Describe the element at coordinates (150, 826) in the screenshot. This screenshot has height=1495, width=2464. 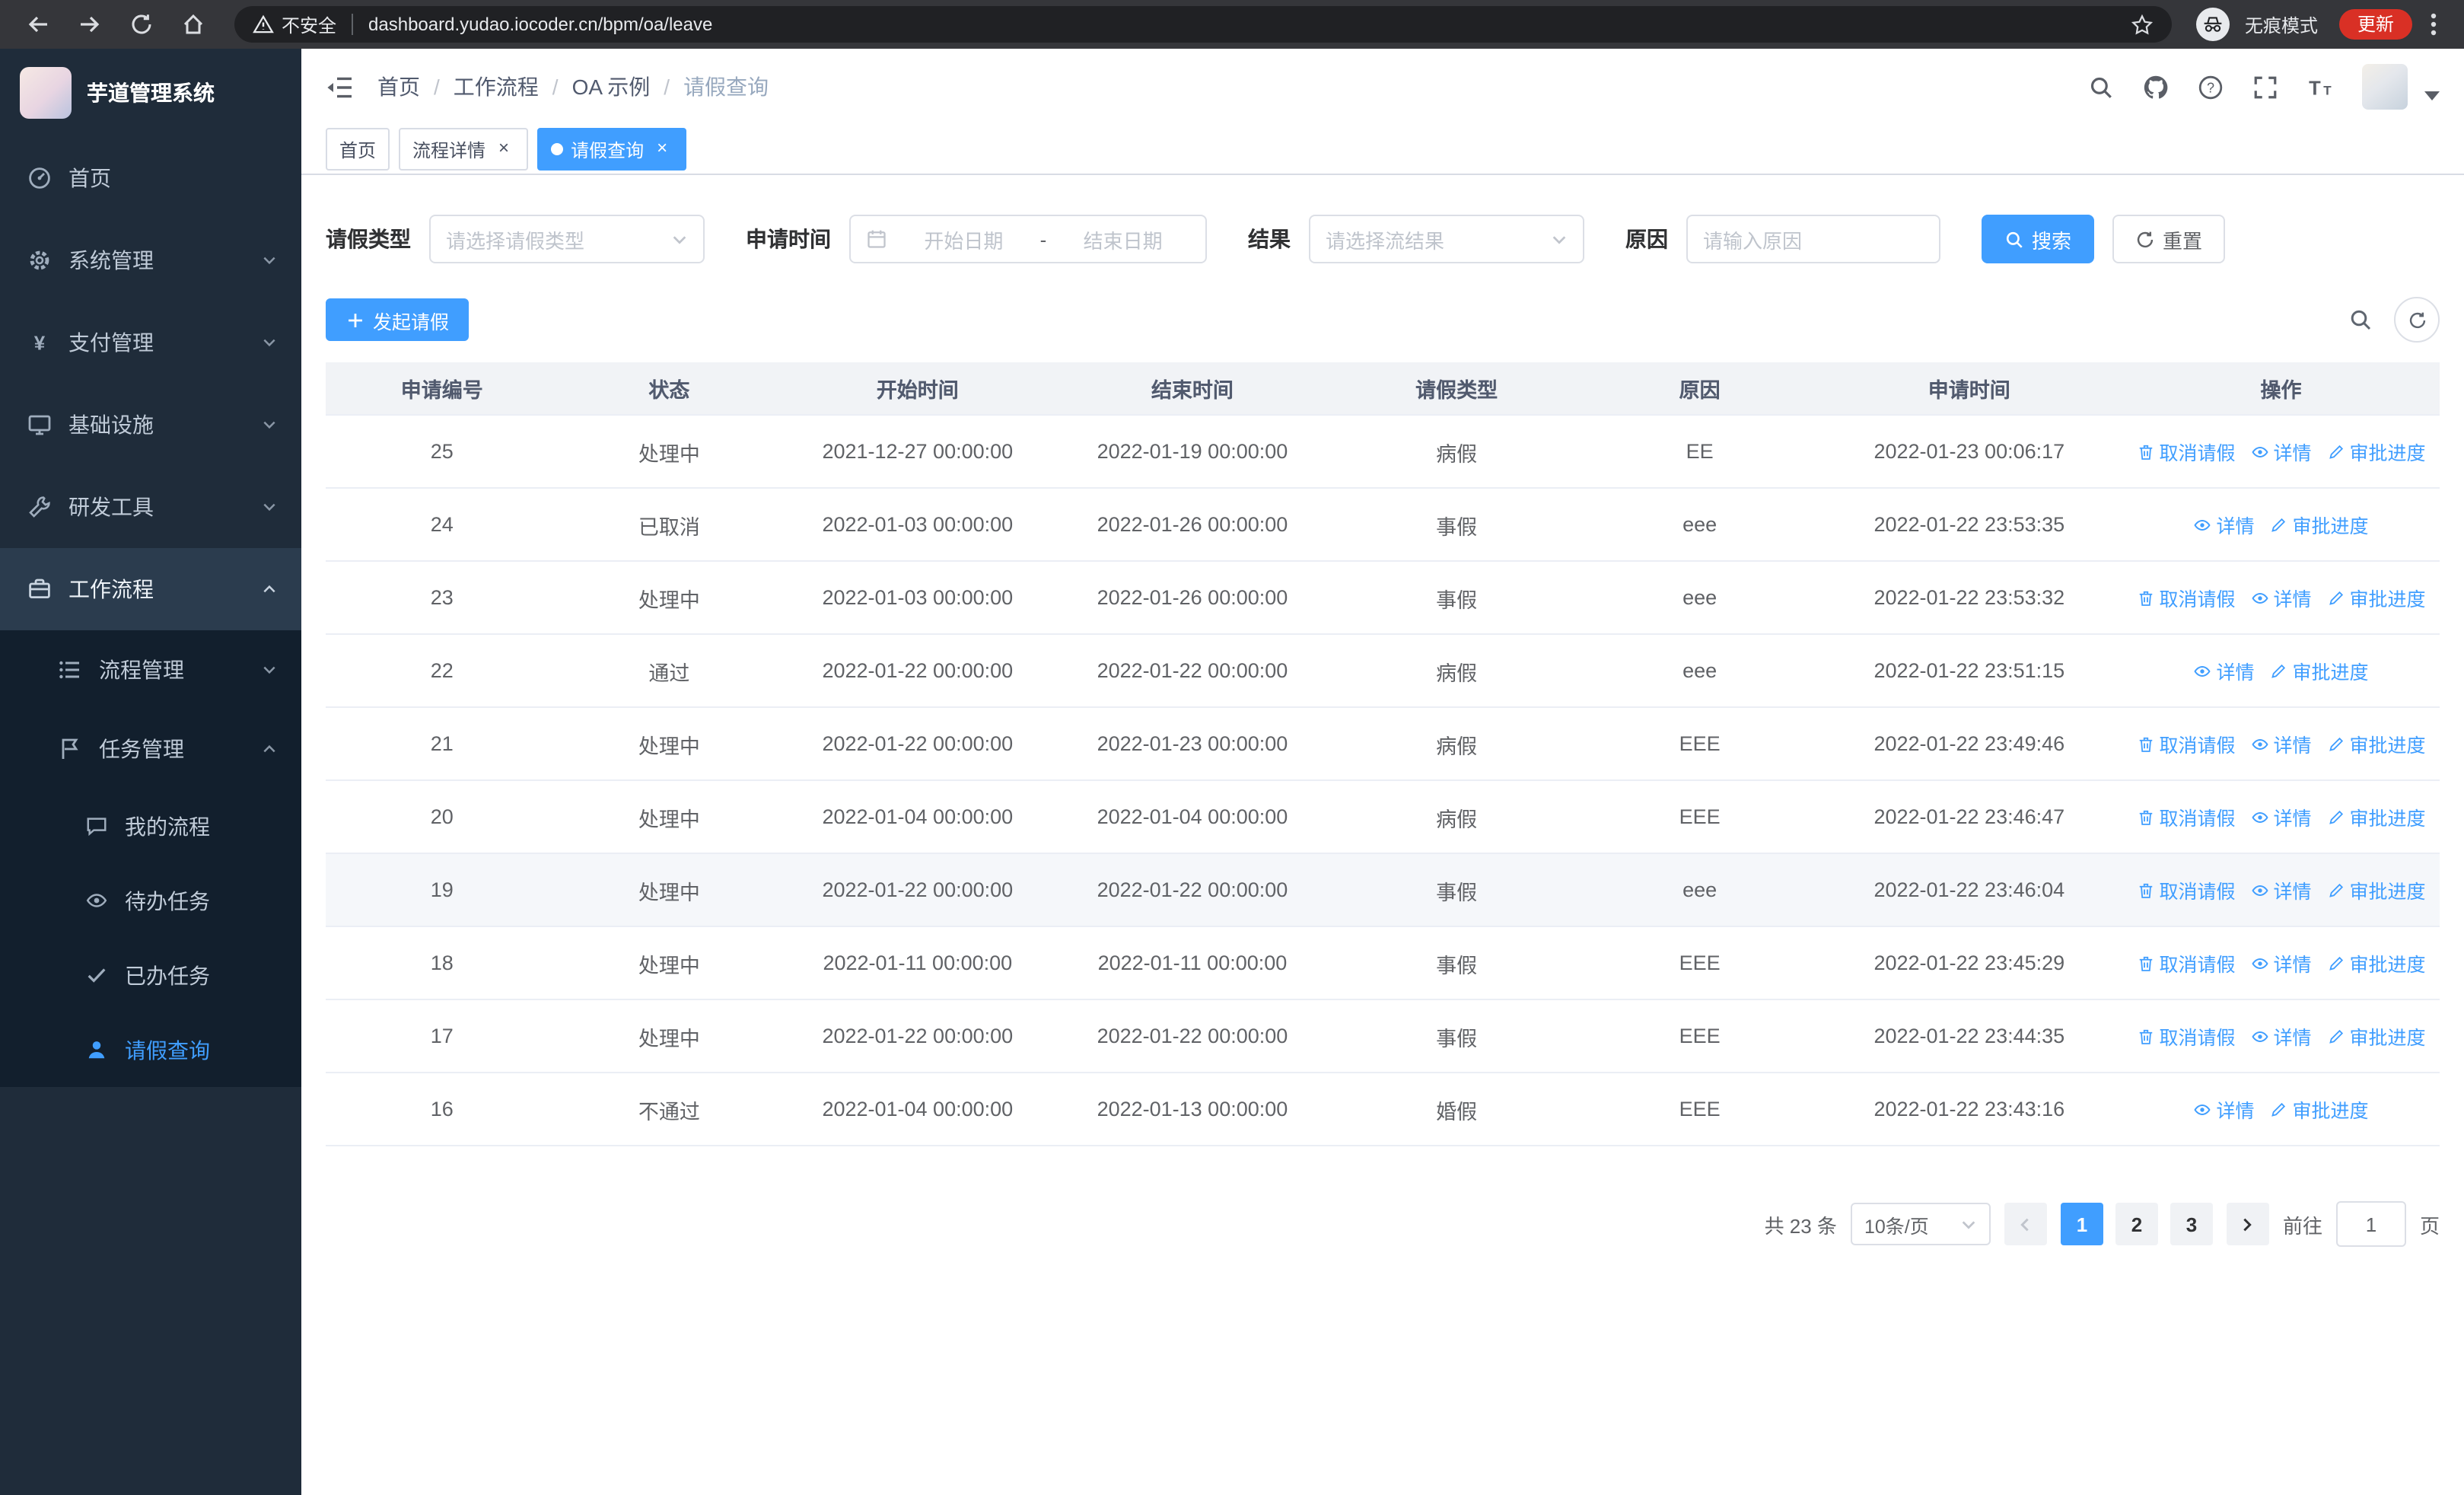
I see `sidebar-item-my-processes: 我的流程` at that location.